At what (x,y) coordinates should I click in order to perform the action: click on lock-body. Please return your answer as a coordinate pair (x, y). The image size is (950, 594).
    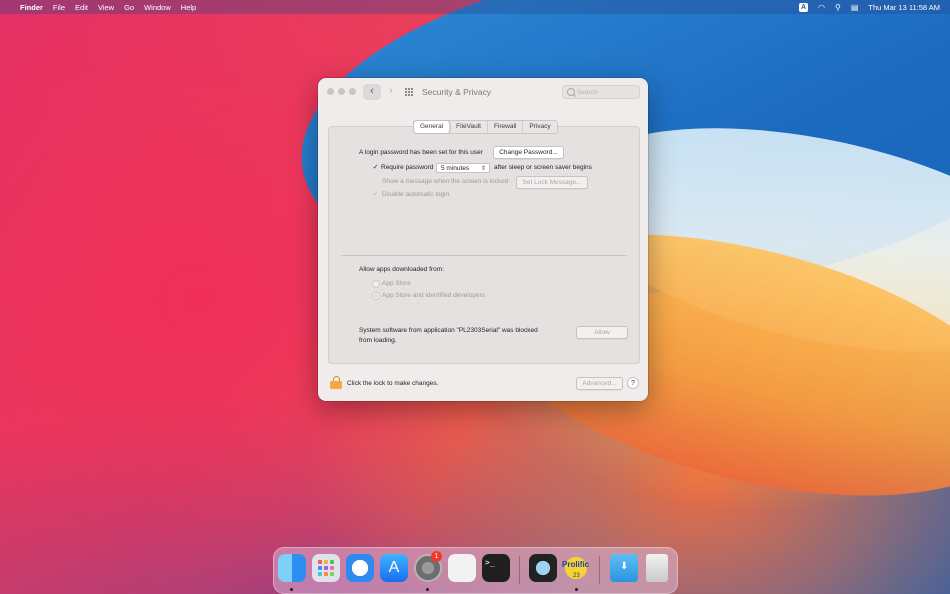
    Looking at the image, I should click on (336, 385).